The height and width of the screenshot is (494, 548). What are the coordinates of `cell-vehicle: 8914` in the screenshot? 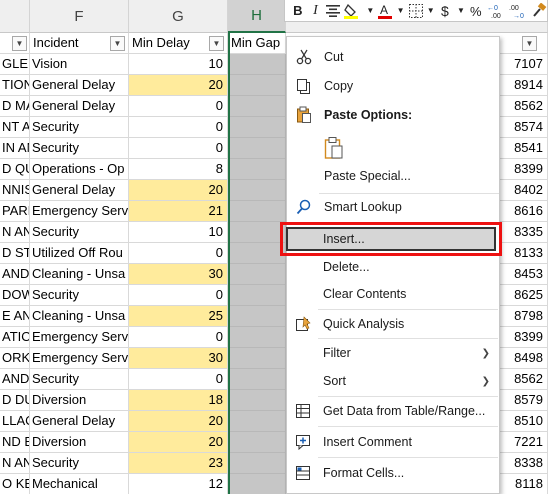 It's located at (524, 85).